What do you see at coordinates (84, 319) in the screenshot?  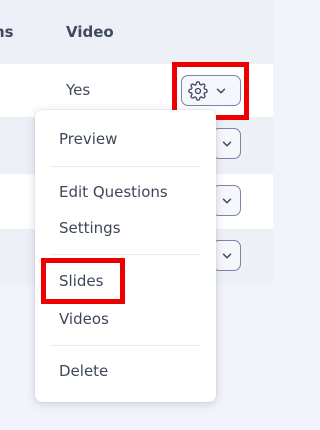 I see `menu-item-videos: Videos` at bounding box center [84, 319].